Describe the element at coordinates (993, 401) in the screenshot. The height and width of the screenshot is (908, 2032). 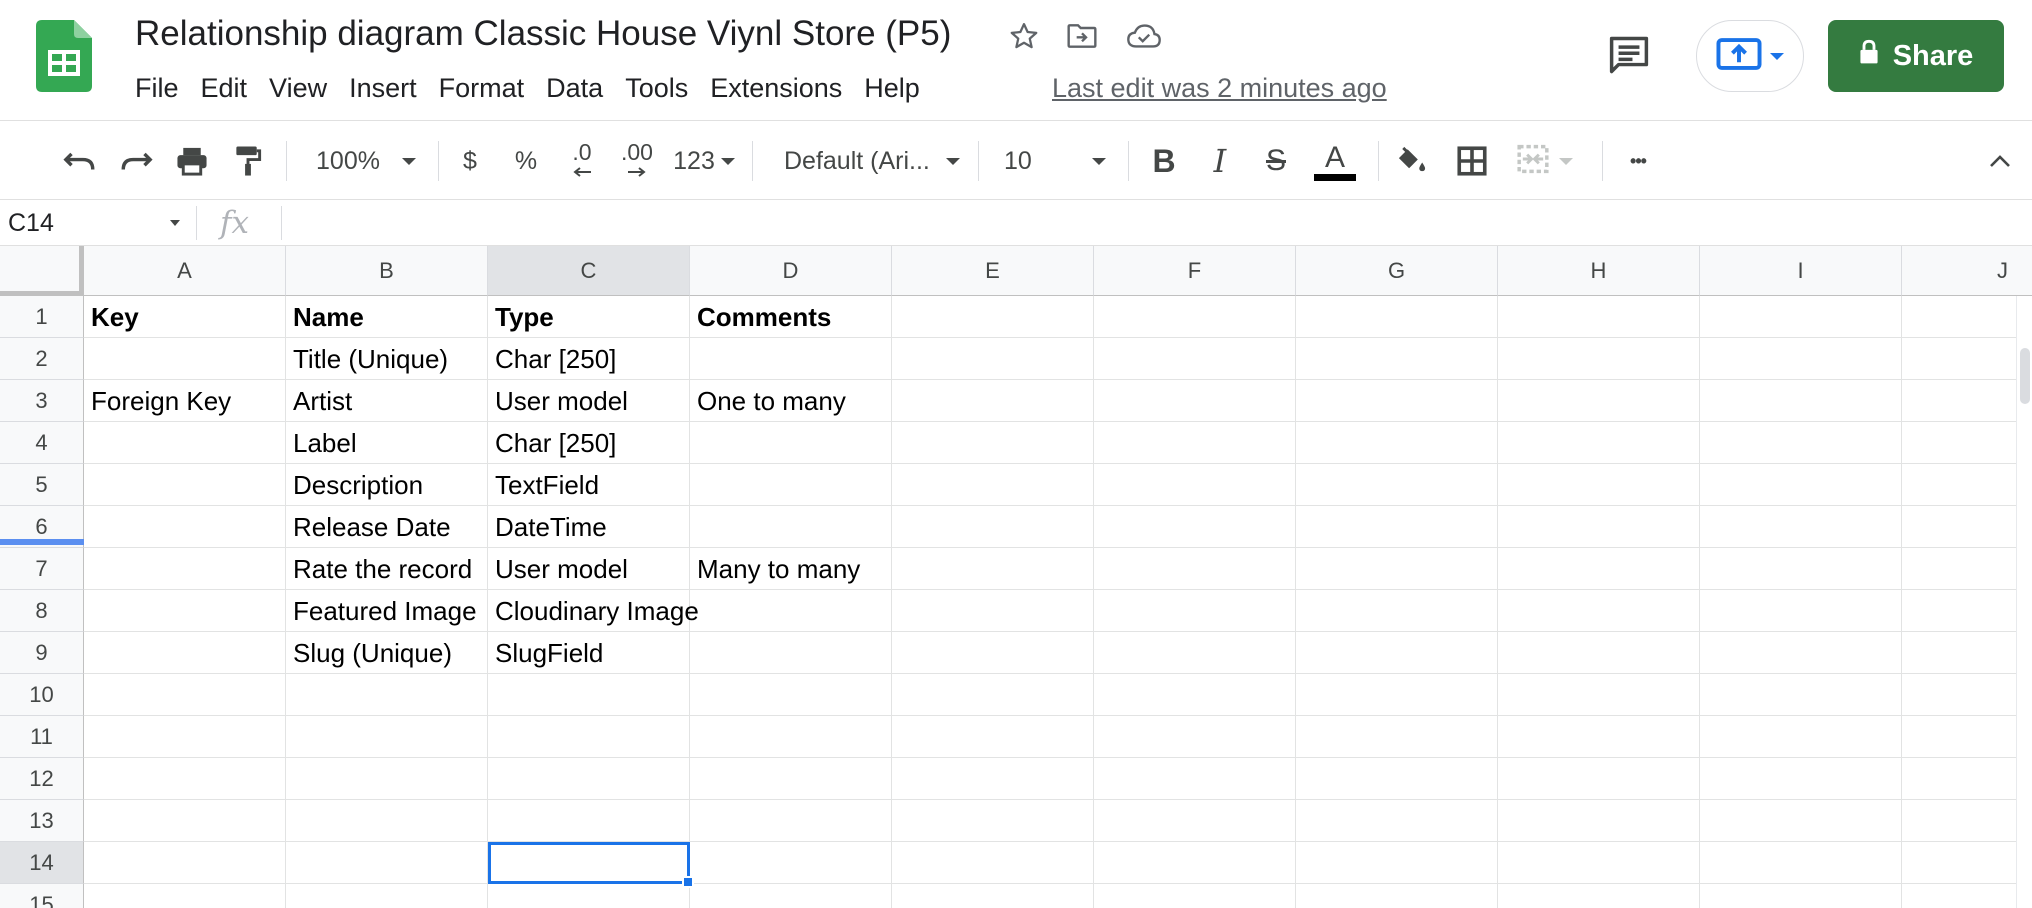
I see `cell-e3` at that location.